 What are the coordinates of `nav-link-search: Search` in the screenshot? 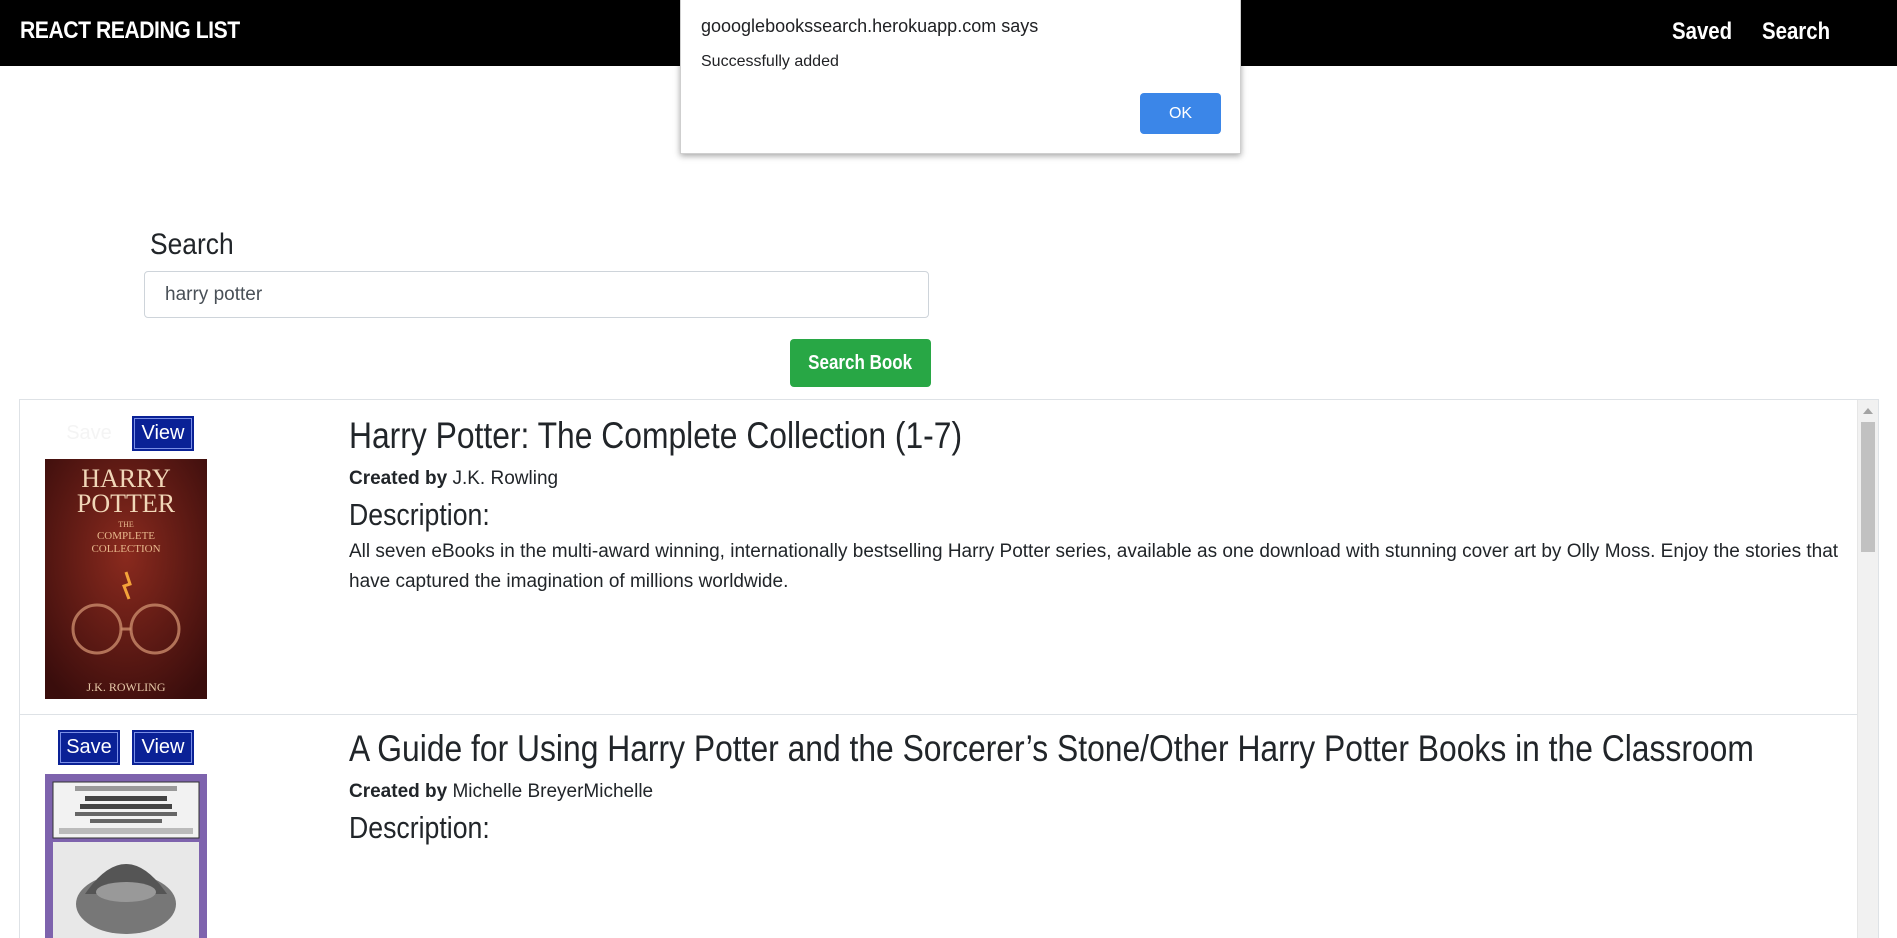 It's located at (1796, 32).